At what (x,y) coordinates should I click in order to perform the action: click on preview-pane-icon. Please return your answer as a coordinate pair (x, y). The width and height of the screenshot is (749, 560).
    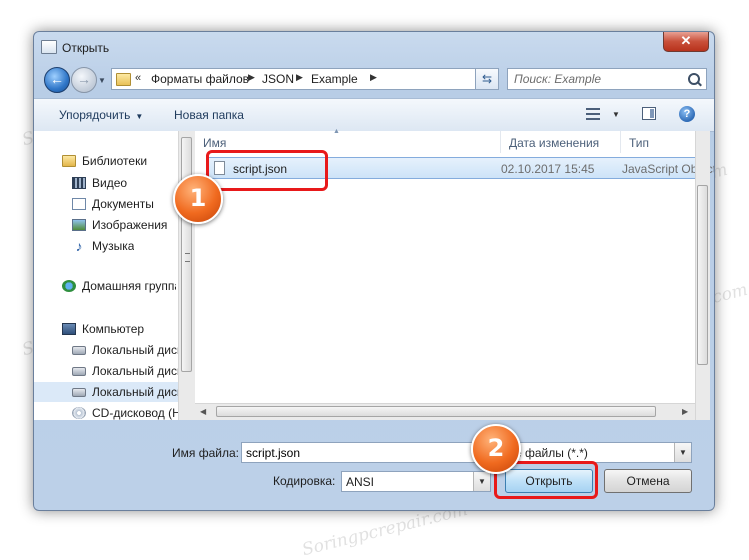
    Looking at the image, I should click on (649, 113).